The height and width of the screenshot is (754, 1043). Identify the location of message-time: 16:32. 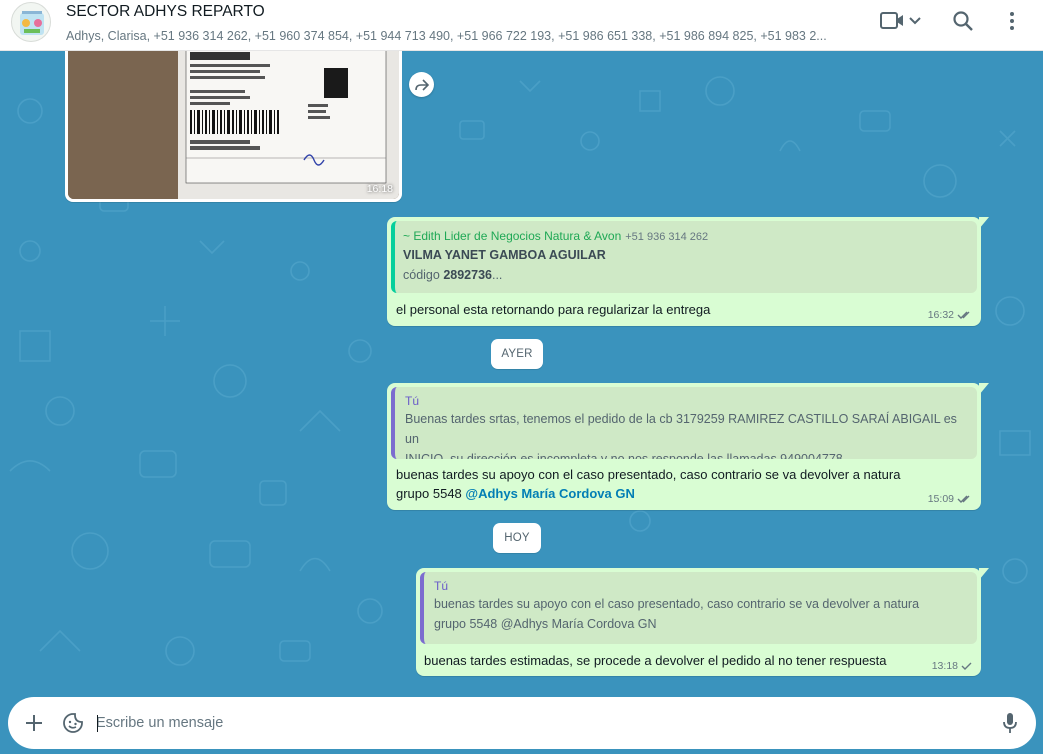
(940, 315).